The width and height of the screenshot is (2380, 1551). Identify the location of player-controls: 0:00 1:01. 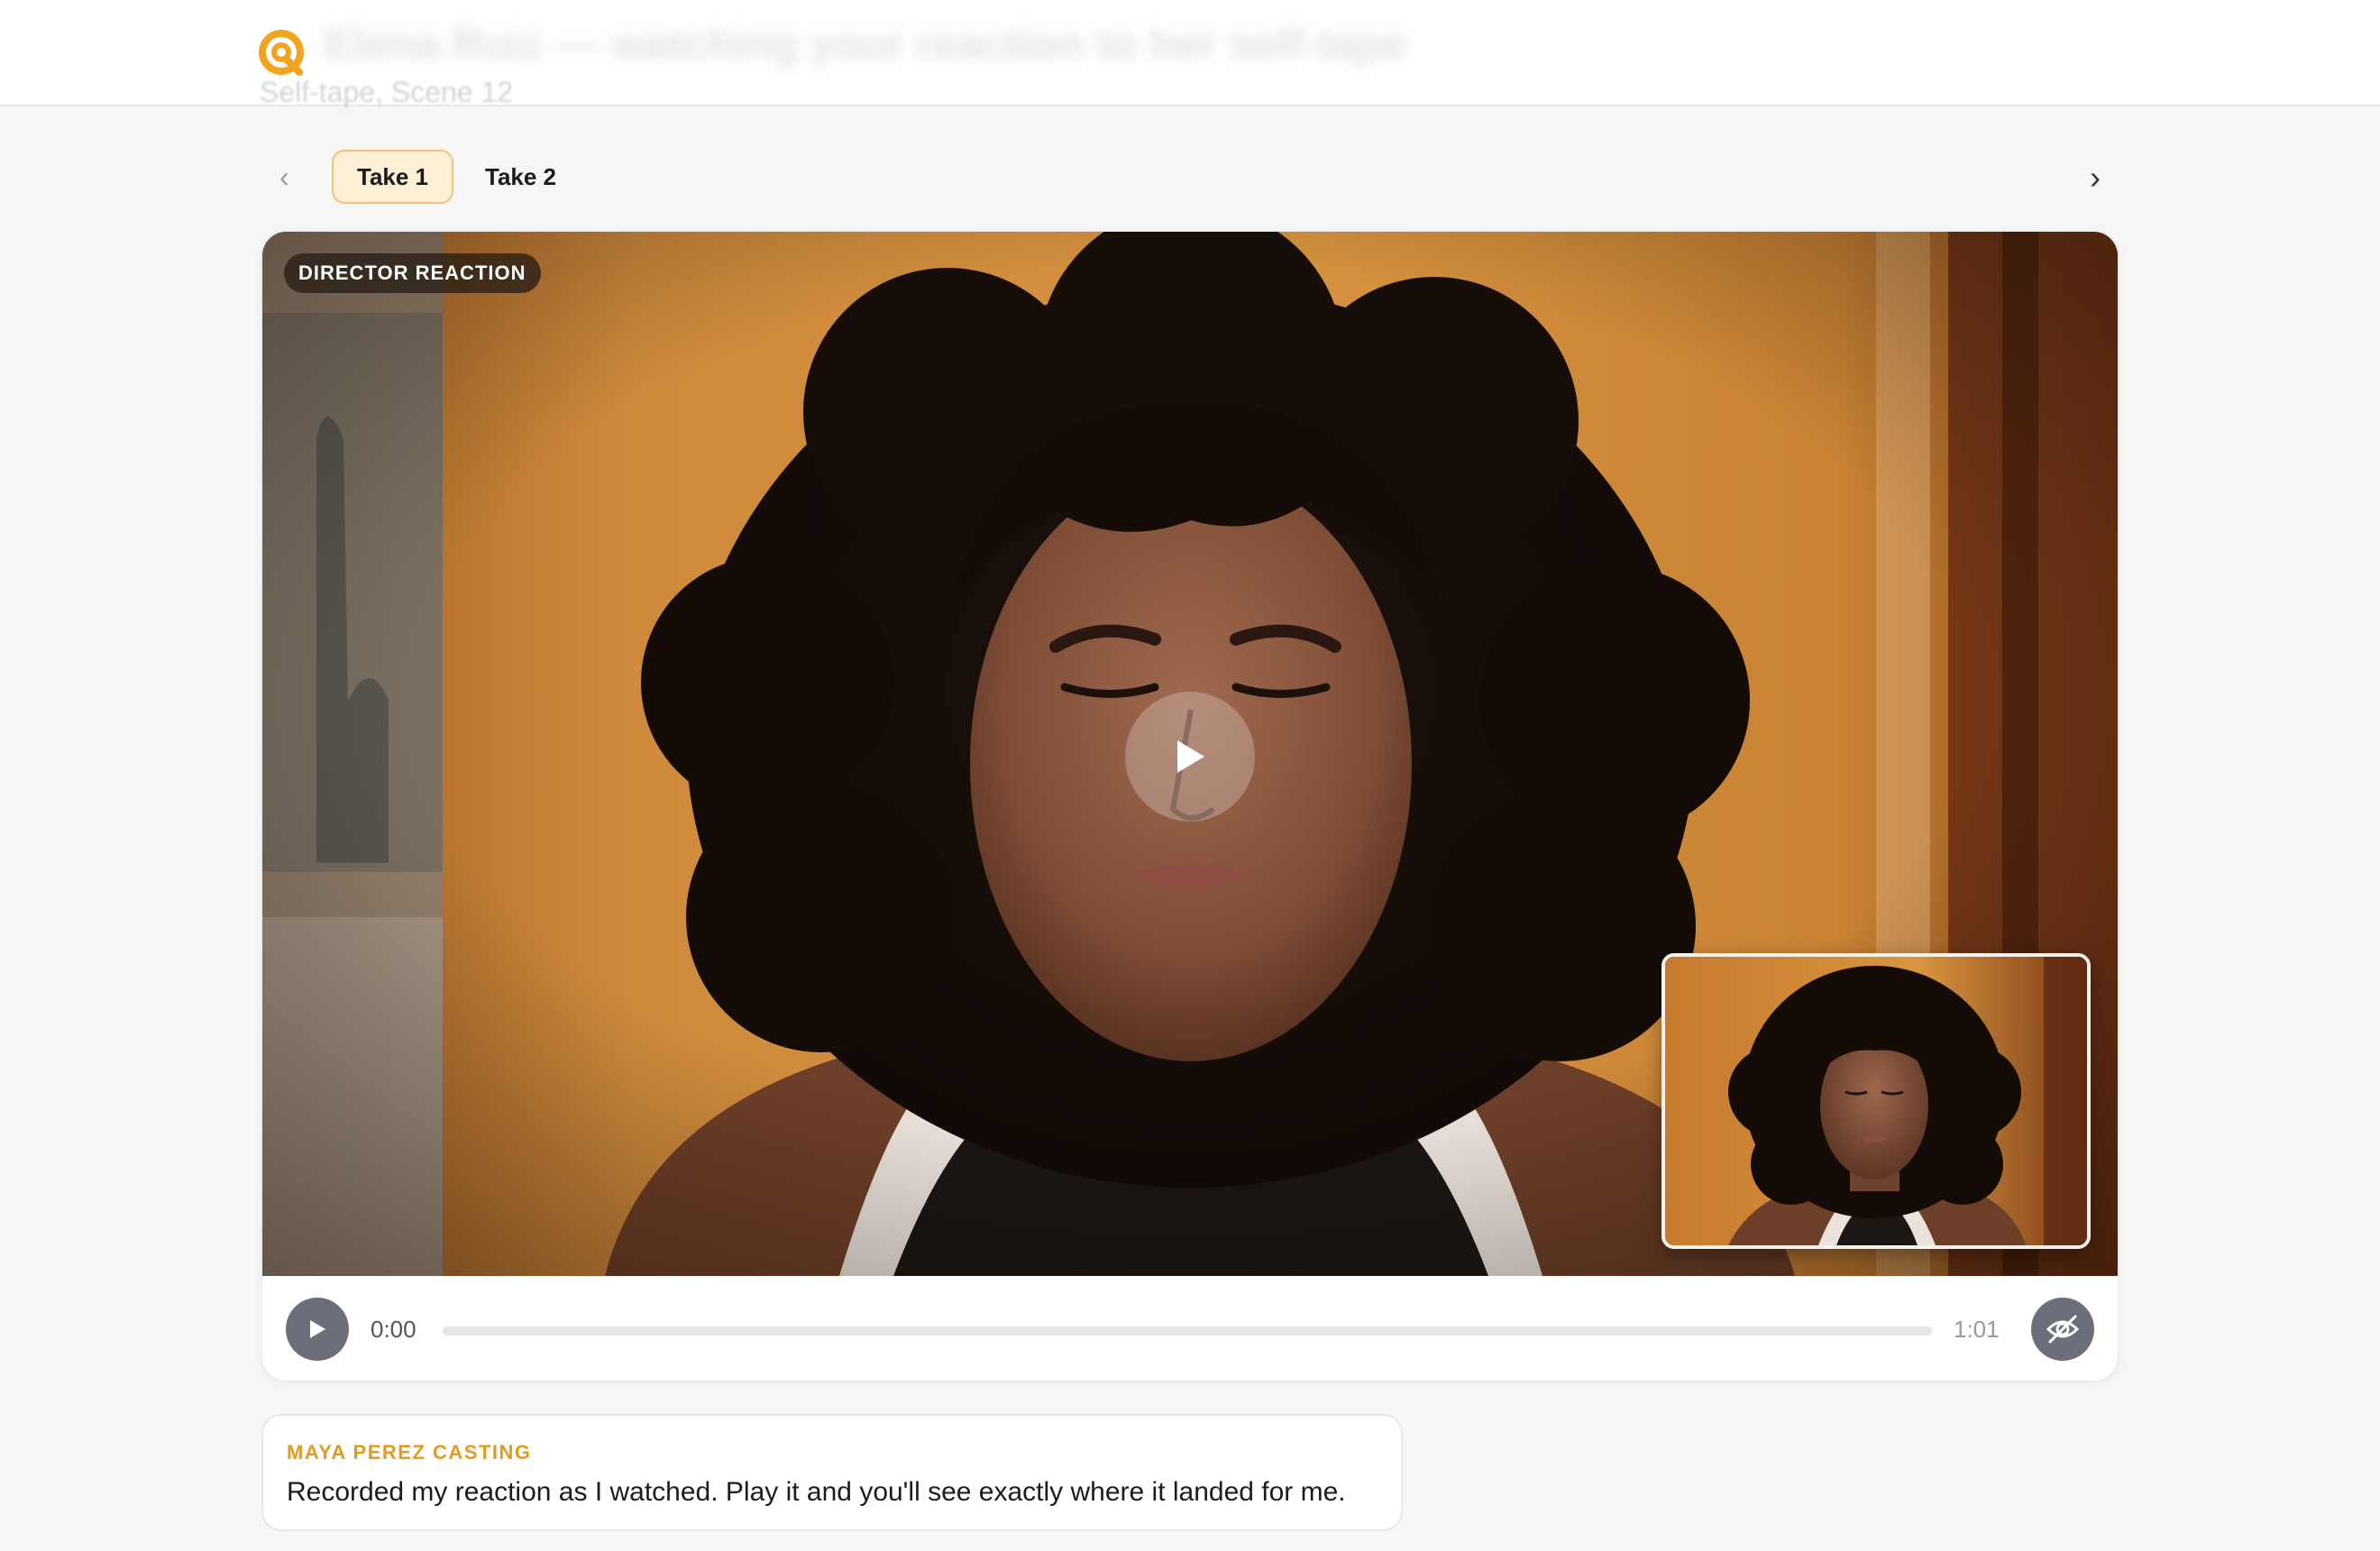
(1190, 1328).